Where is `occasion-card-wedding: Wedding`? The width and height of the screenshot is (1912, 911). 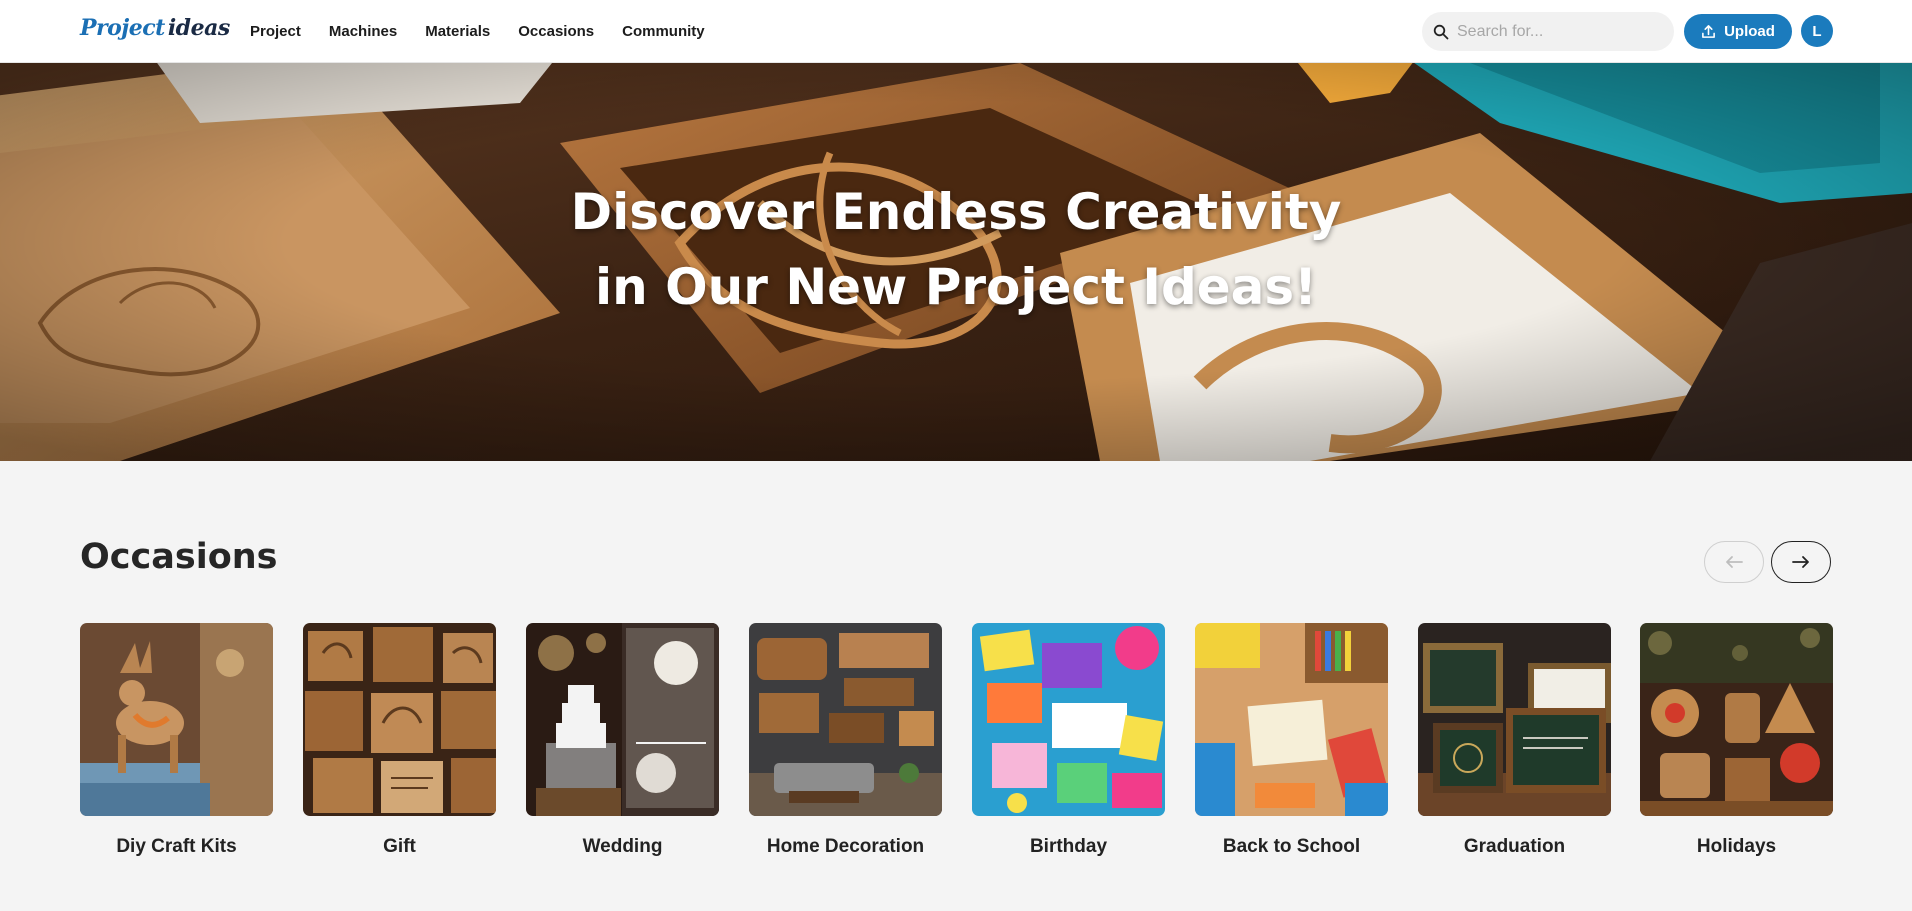
occasion-card-wedding: Wedding is located at coordinates (622, 740).